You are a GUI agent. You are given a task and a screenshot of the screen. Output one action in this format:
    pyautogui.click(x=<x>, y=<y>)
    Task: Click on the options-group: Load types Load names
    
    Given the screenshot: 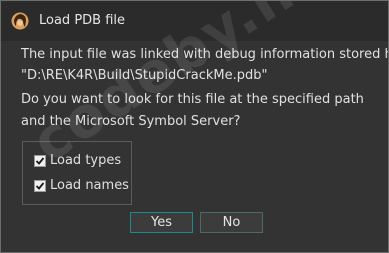 What is the action you would take?
    pyautogui.click(x=77, y=173)
    